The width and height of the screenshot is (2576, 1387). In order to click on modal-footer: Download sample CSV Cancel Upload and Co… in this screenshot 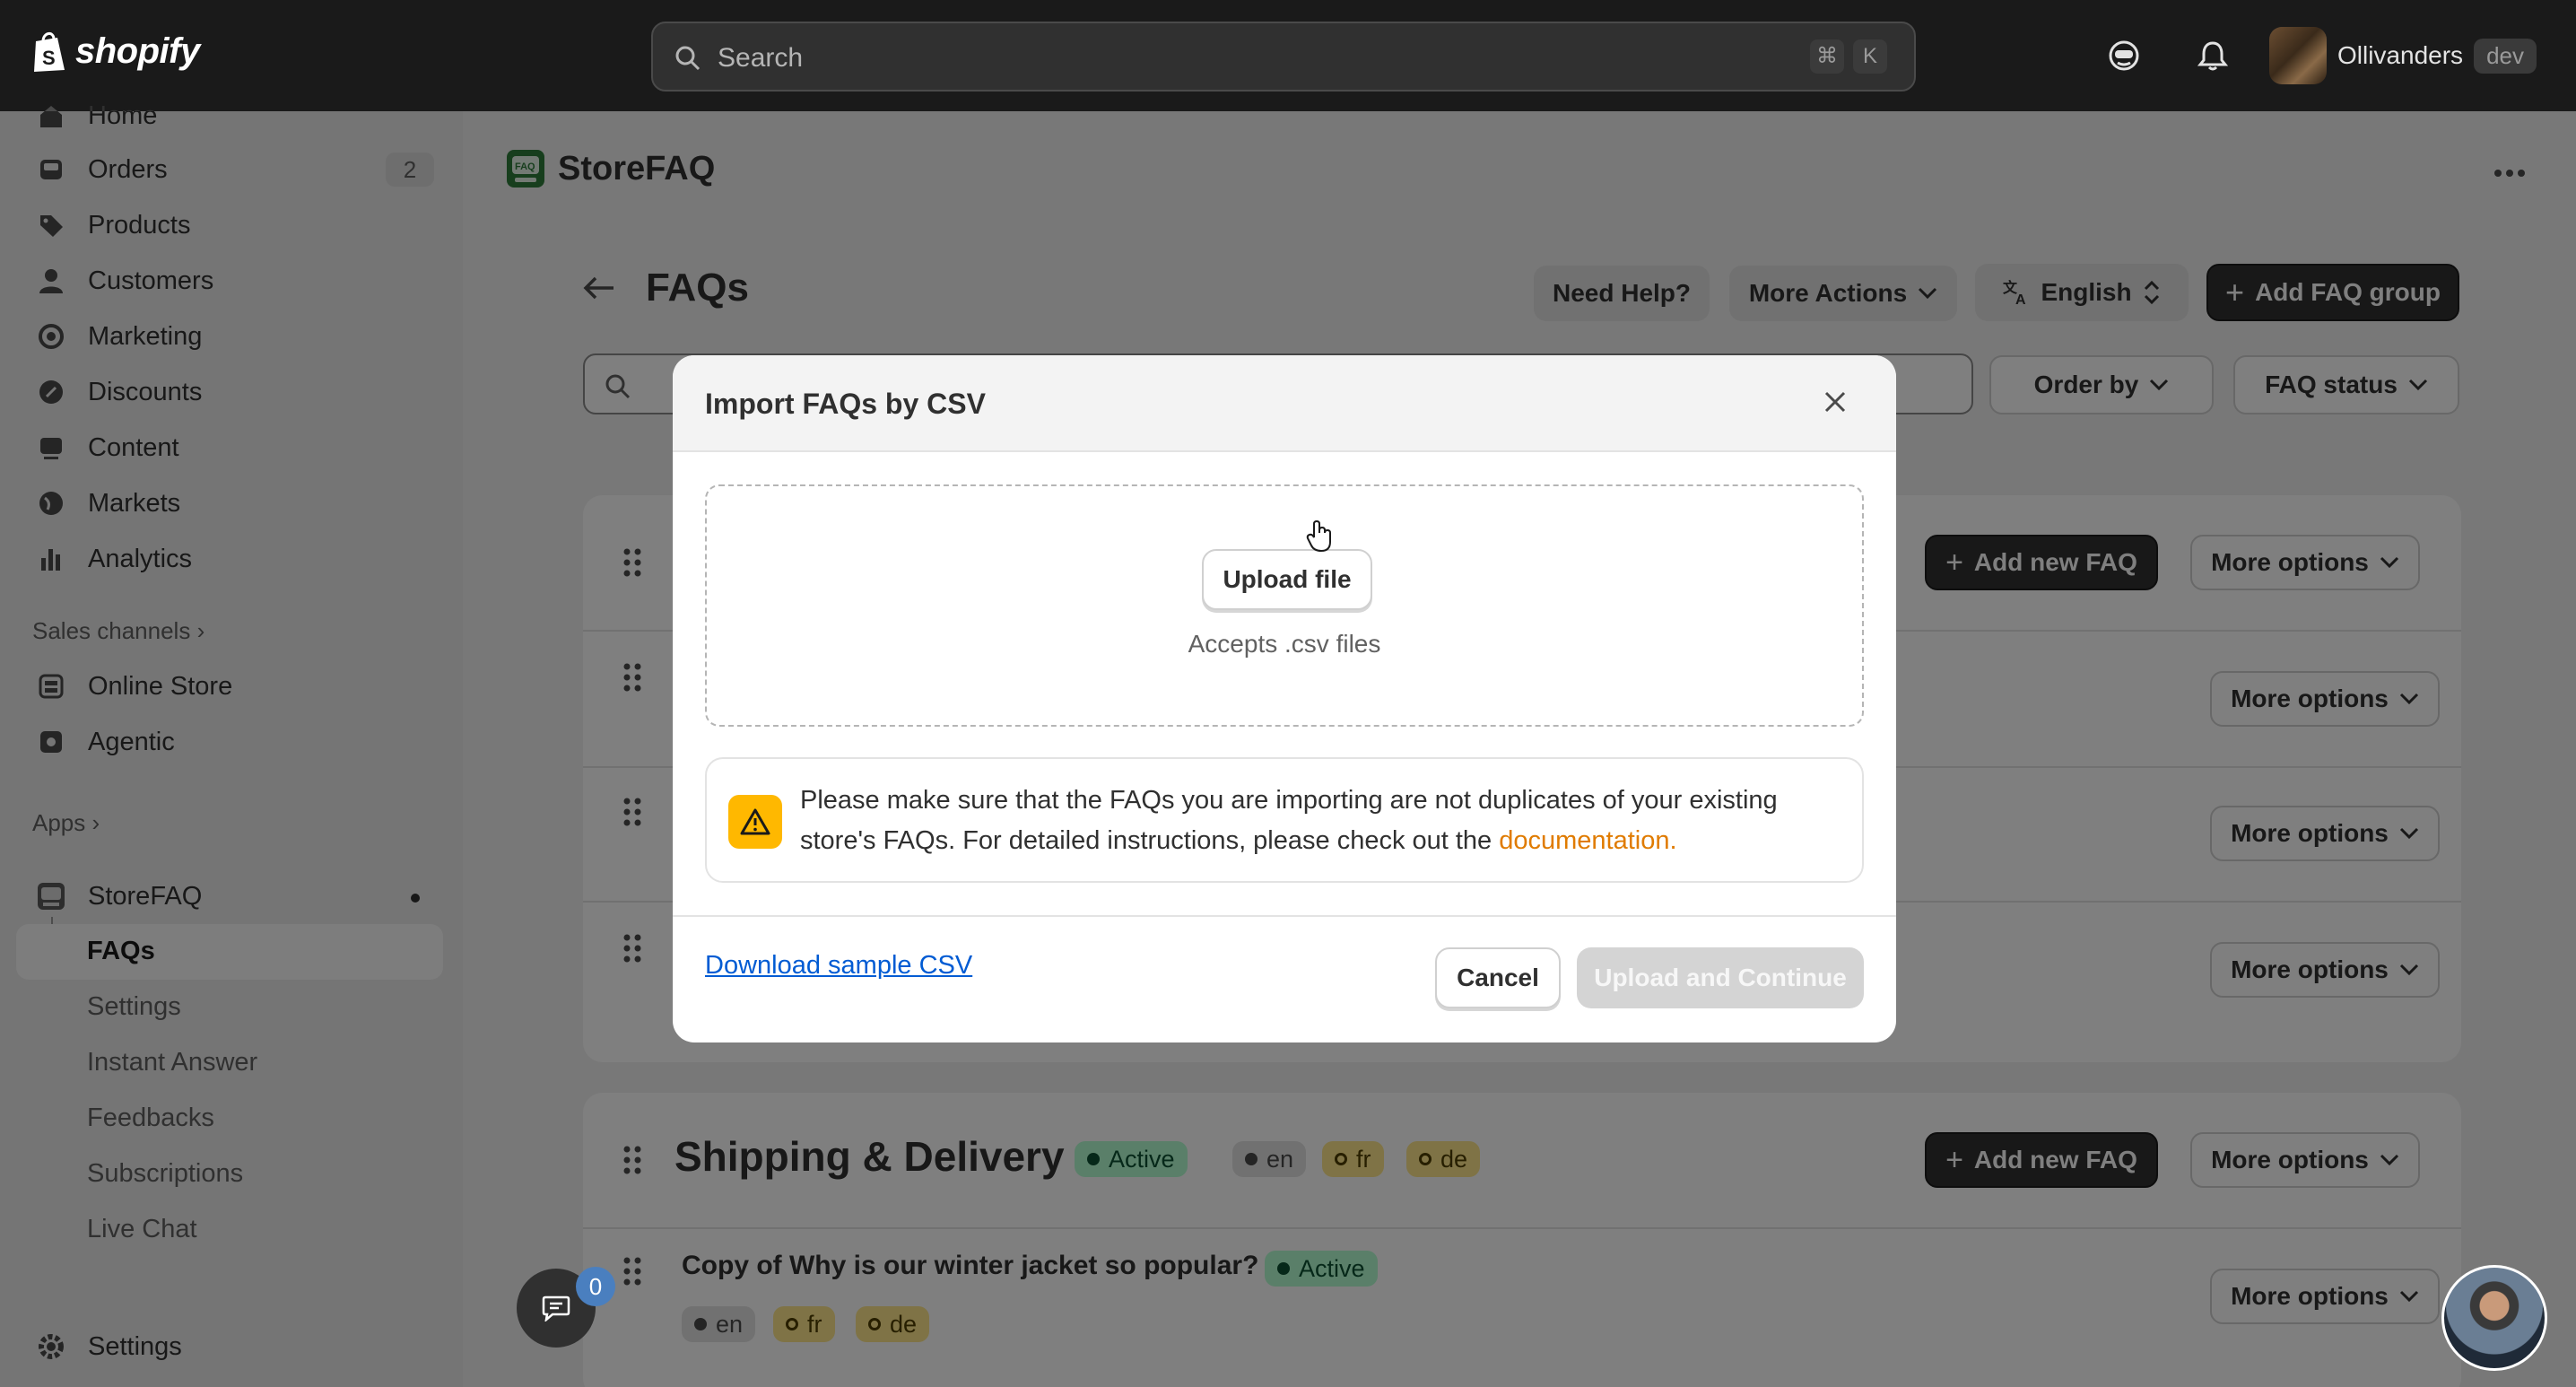, I will do `click(1284, 978)`.